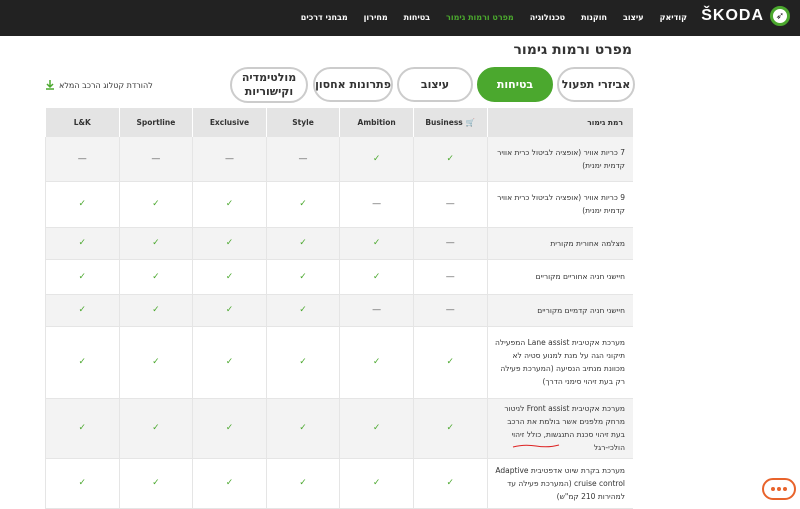  Describe the element at coordinates (596, 84) in the screenshot. I see `tab-operation-accessories: אביזרי תפעול` at that location.